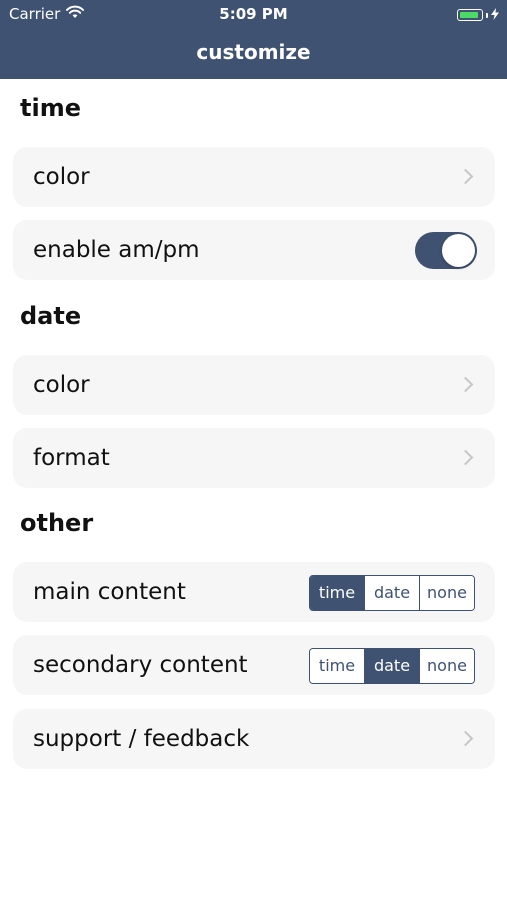 This screenshot has height=900, width=507. Describe the element at coordinates (458, 250) in the screenshot. I see `toggle-knob` at that location.